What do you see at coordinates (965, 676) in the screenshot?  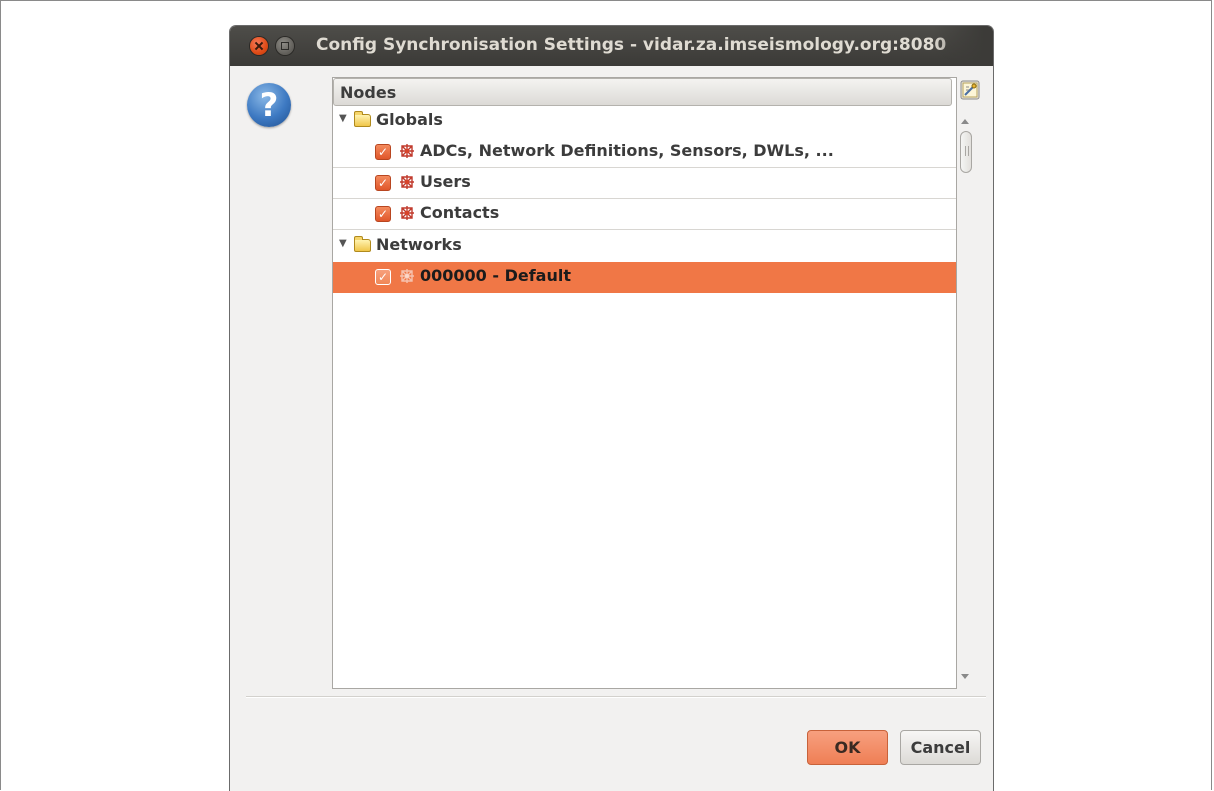 I see `scroll-down-arrow-icon` at bounding box center [965, 676].